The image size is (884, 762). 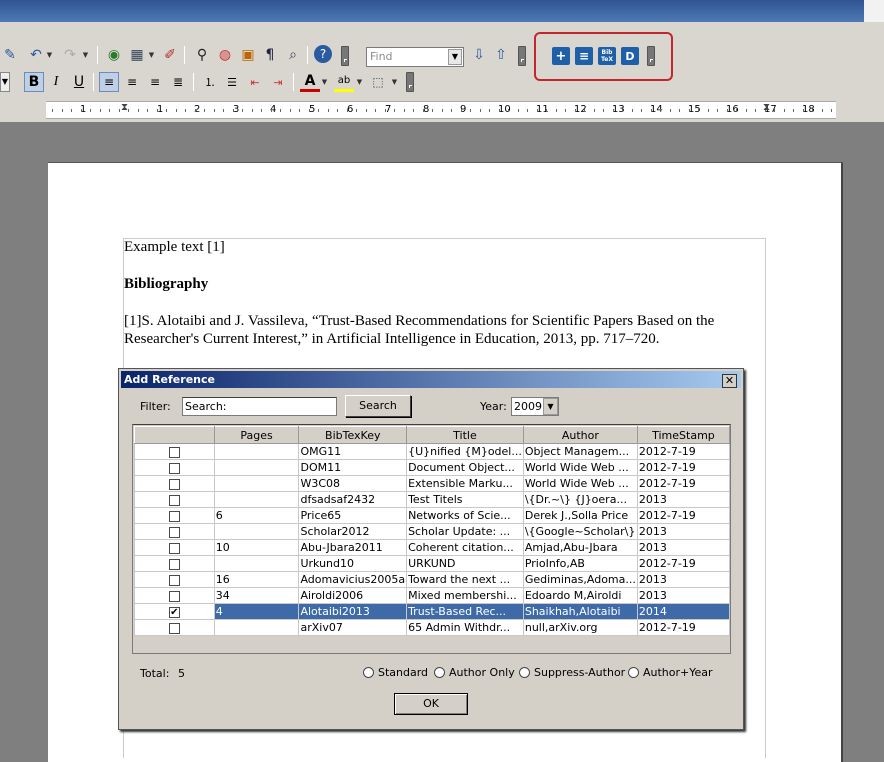 I want to click on compass-icon: ◍, so click(x=225, y=55).